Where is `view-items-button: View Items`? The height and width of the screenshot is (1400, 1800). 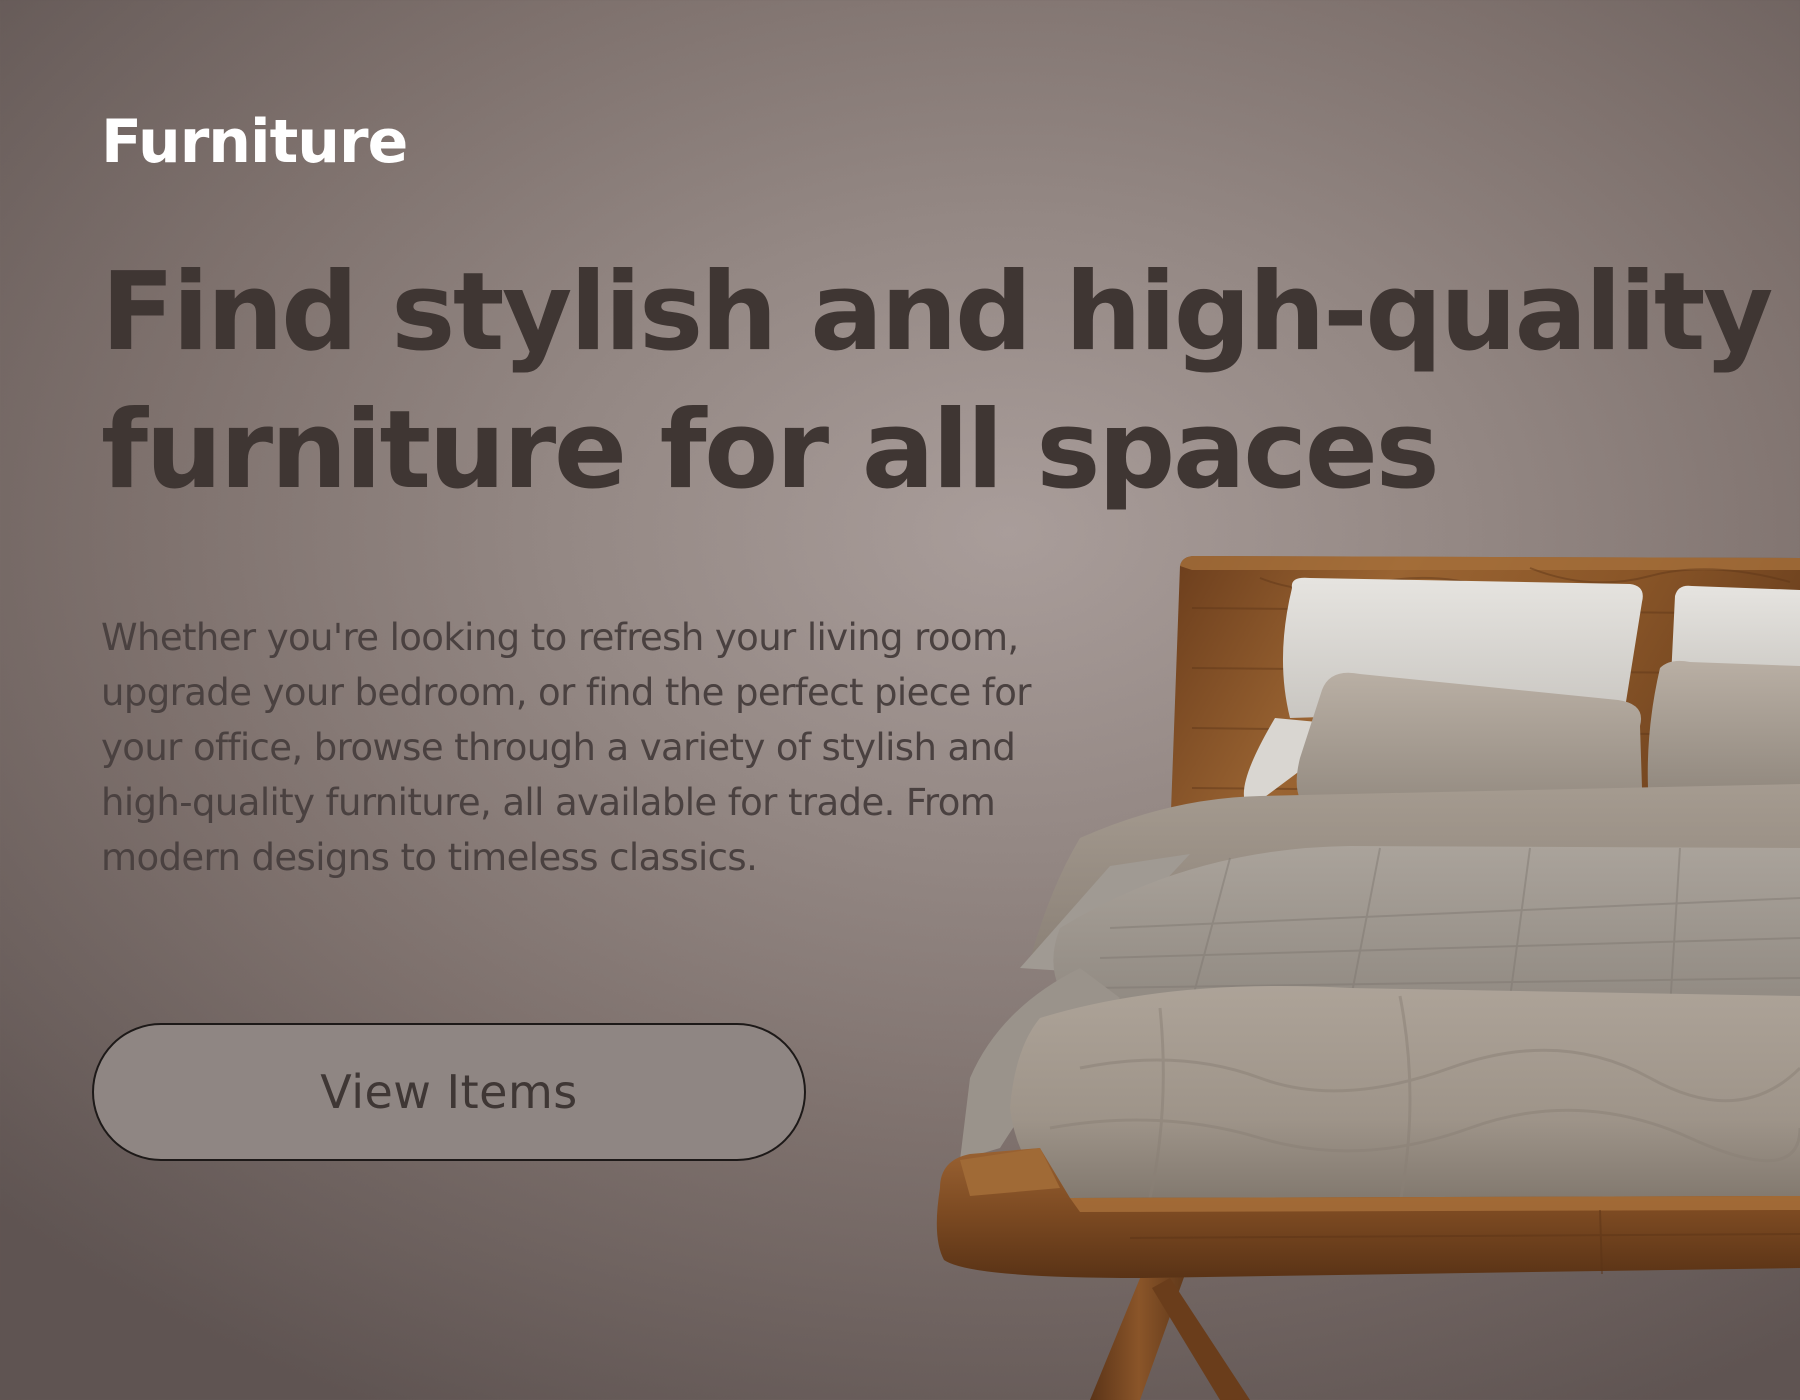
view-items-button: View Items is located at coordinates (449, 1092).